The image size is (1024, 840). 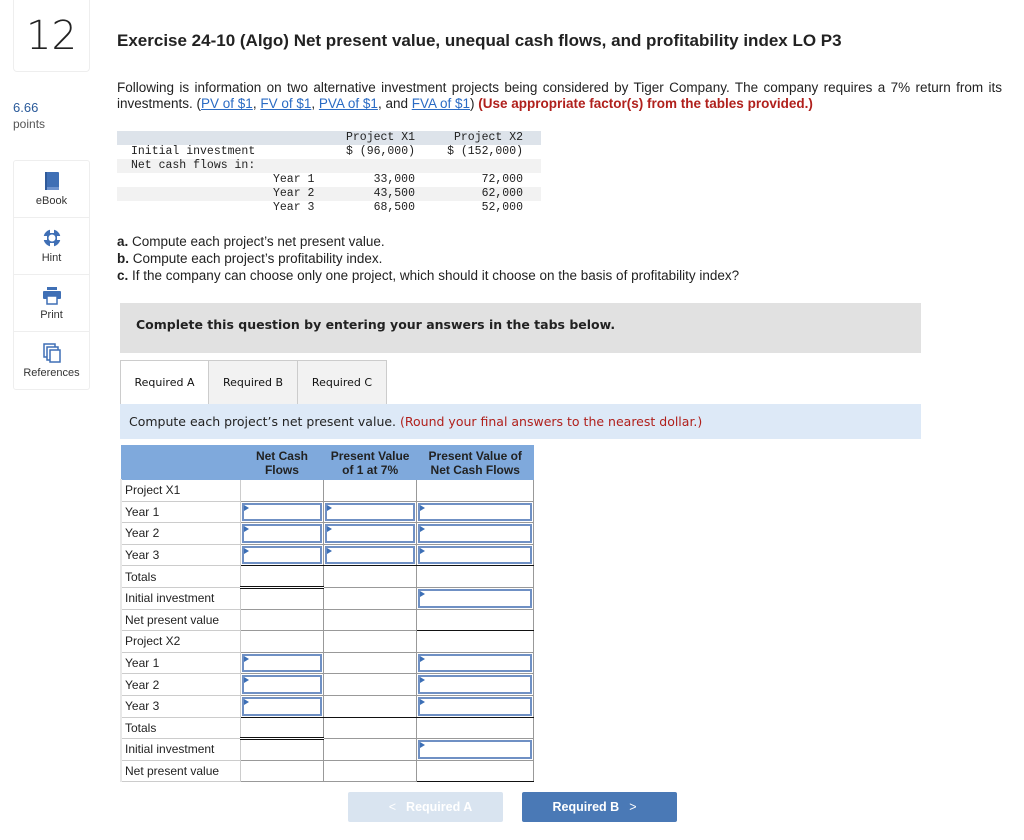 I want to click on answer-row: Year 3, so click(x=327, y=706).